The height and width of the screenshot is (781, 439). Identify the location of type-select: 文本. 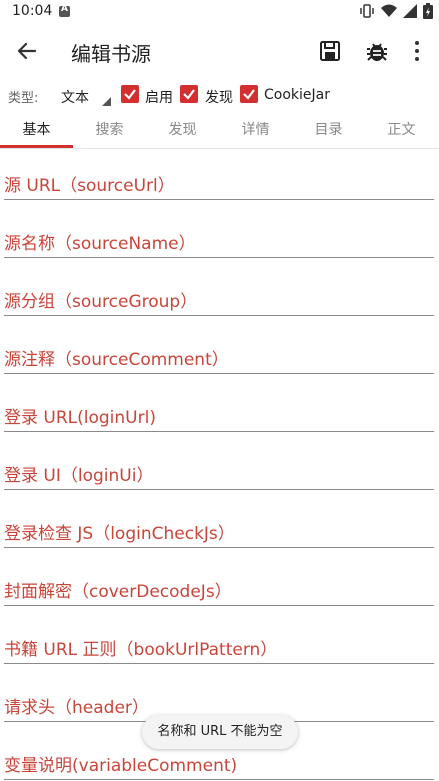
(84, 95).